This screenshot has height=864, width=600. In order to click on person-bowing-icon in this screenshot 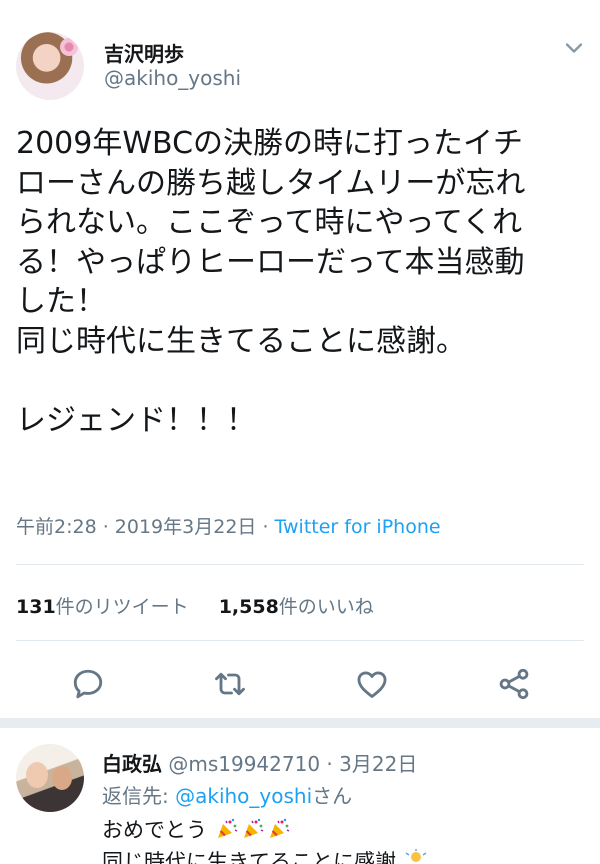, I will do `click(416, 855)`.